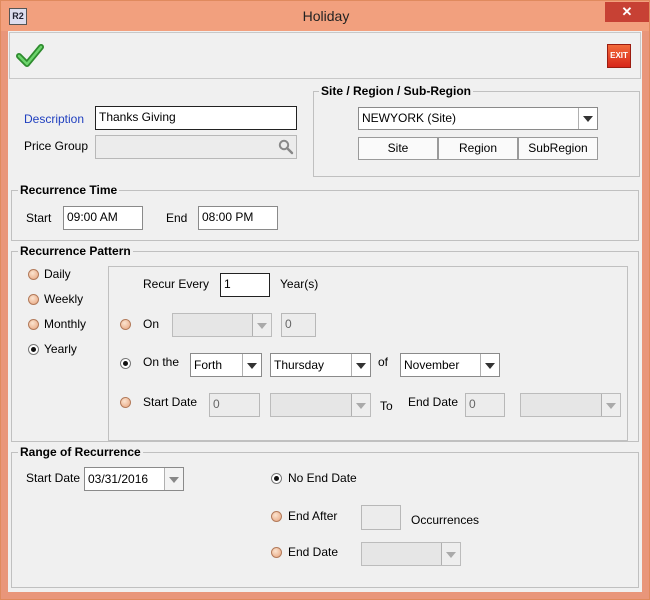  What do you see at coordinates (161, 362) in the screenshot?
I see `on-the-label: On the` at bounding box center [161, 362].